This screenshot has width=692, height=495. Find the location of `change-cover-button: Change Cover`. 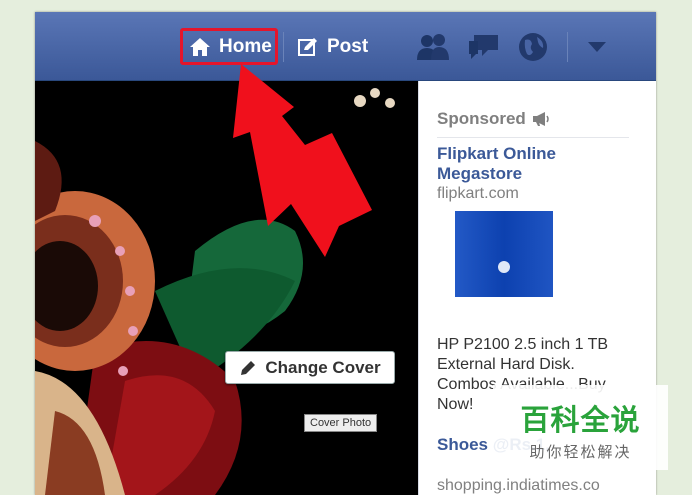

change-cover-button: Change Cover is located at coordinates (310, 367).